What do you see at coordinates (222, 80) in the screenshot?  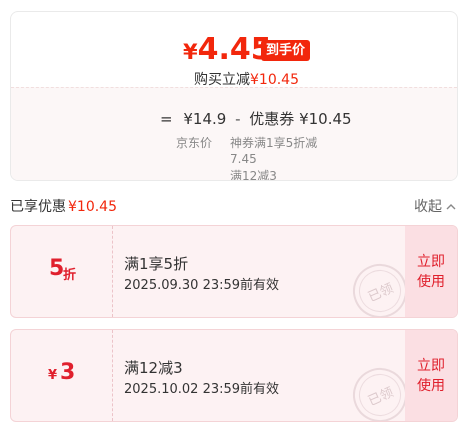 I see `instant-reduce-label: 购买立减` at bounding box center [222, 80].